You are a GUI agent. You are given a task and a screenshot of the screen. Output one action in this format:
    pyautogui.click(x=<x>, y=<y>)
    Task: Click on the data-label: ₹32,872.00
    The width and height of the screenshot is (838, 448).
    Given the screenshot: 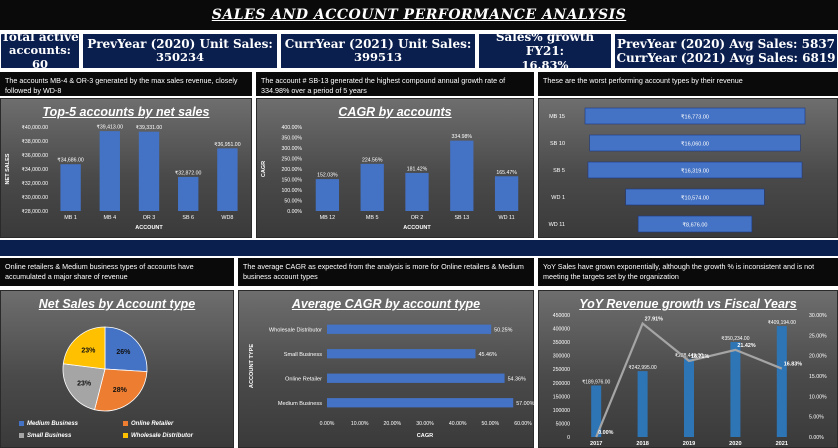 What is the action you would take?
    pyautogui.click(x=188, y=173)
    